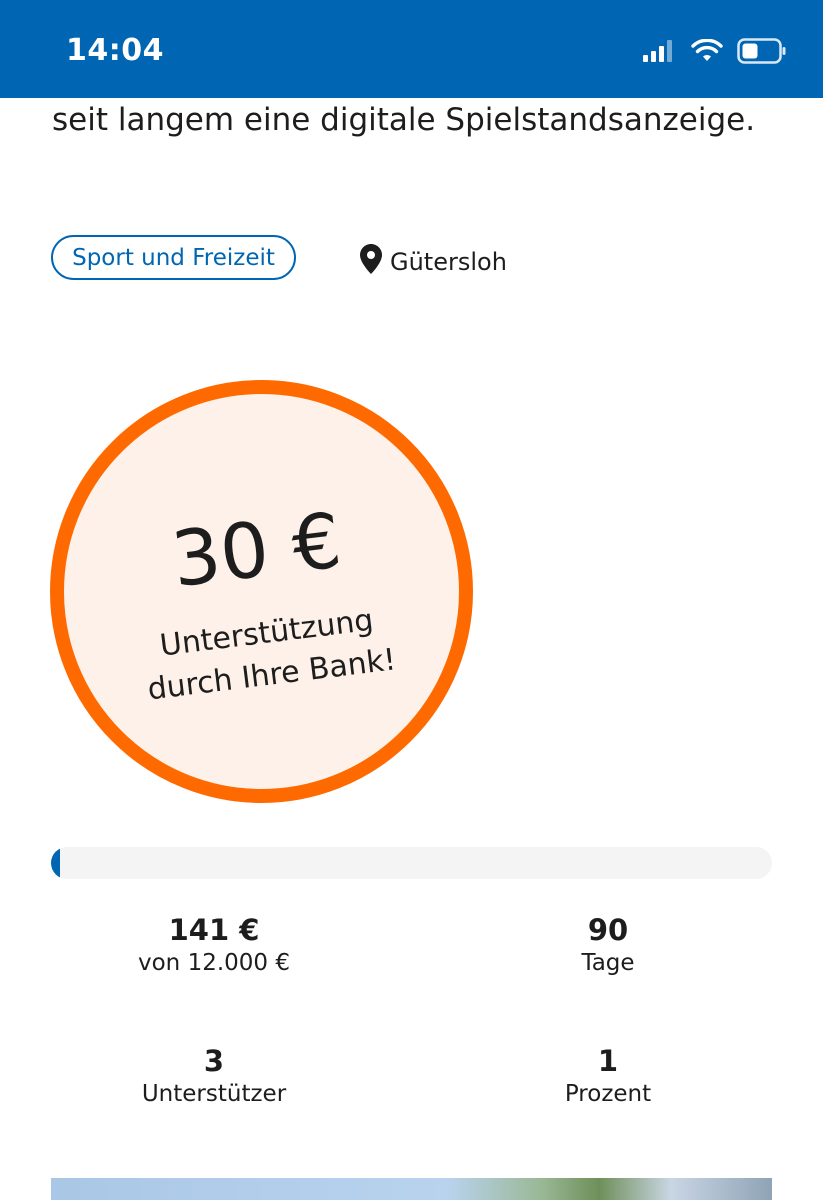 The width and height of the screenshot is (823, 1200). I want to click on stat-supporters: 3 Unterstützer, so click(214, 1076).